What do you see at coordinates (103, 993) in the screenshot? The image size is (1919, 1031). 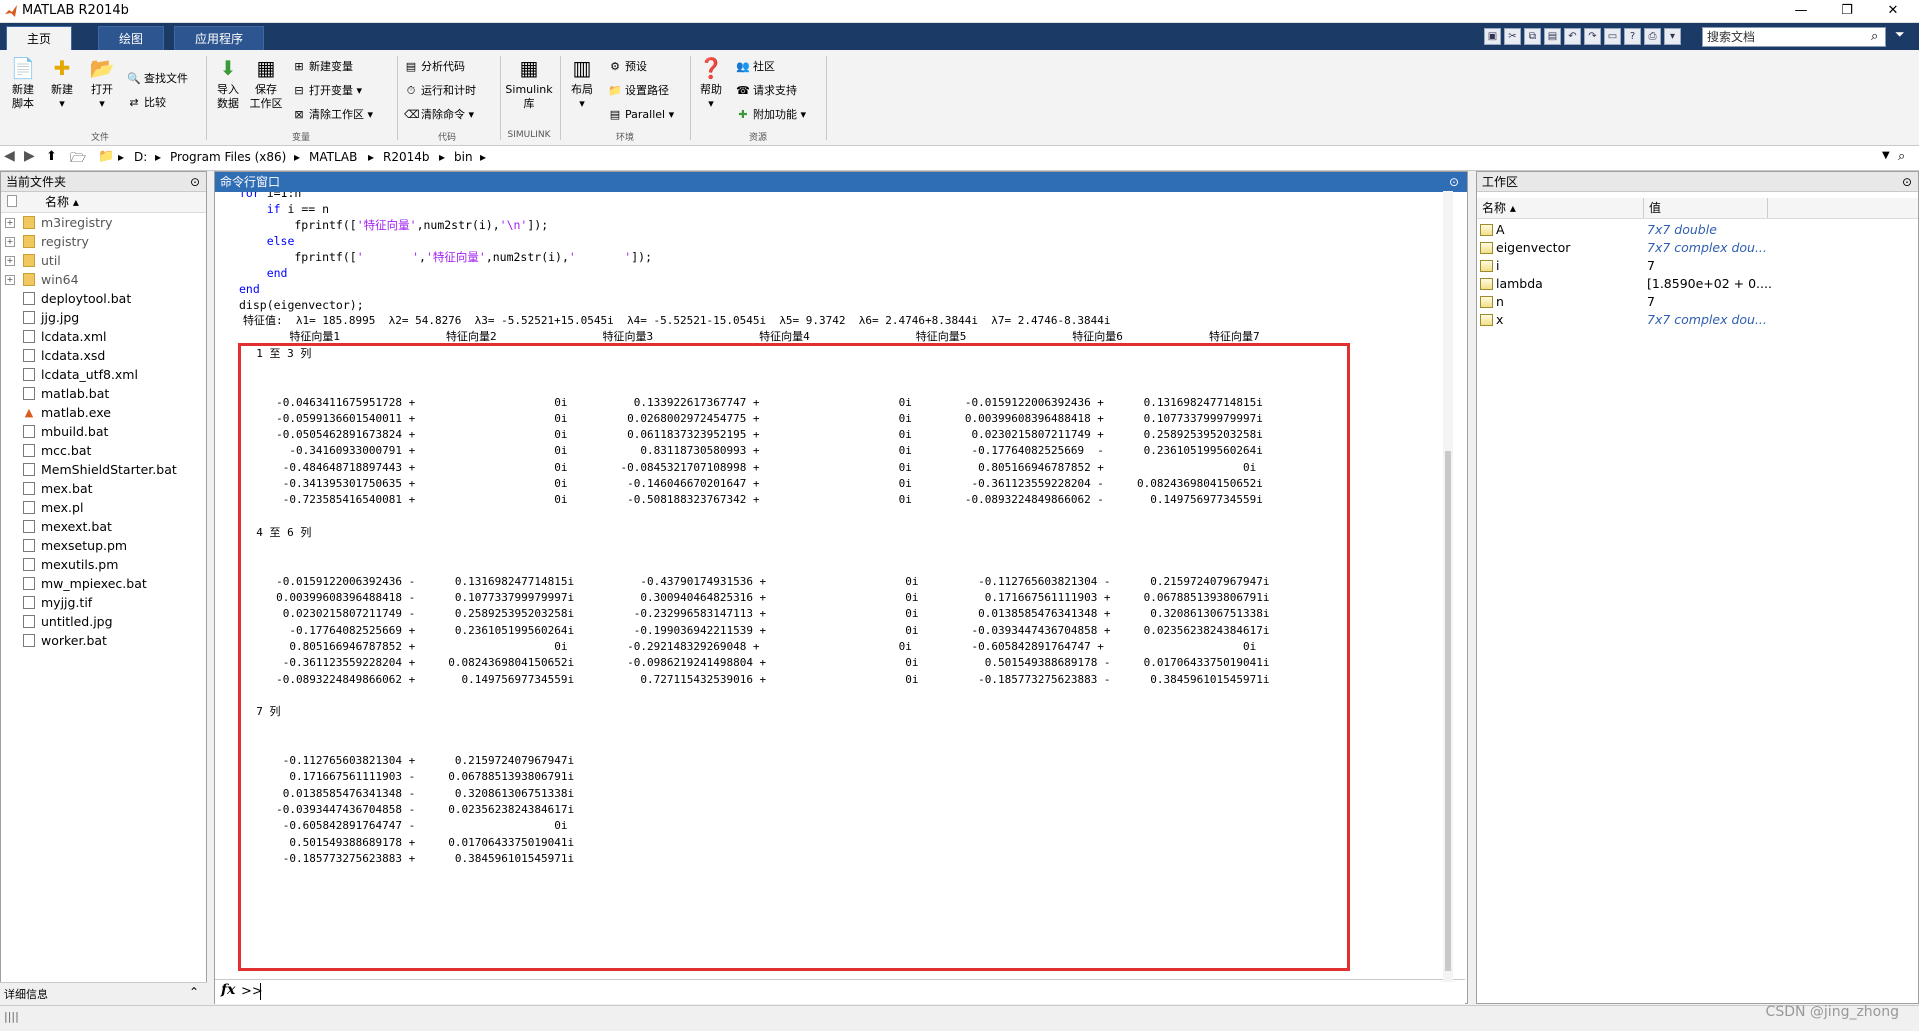 I see `details-bar: 详细信息 ⌃` at bounding box center [103, 993].